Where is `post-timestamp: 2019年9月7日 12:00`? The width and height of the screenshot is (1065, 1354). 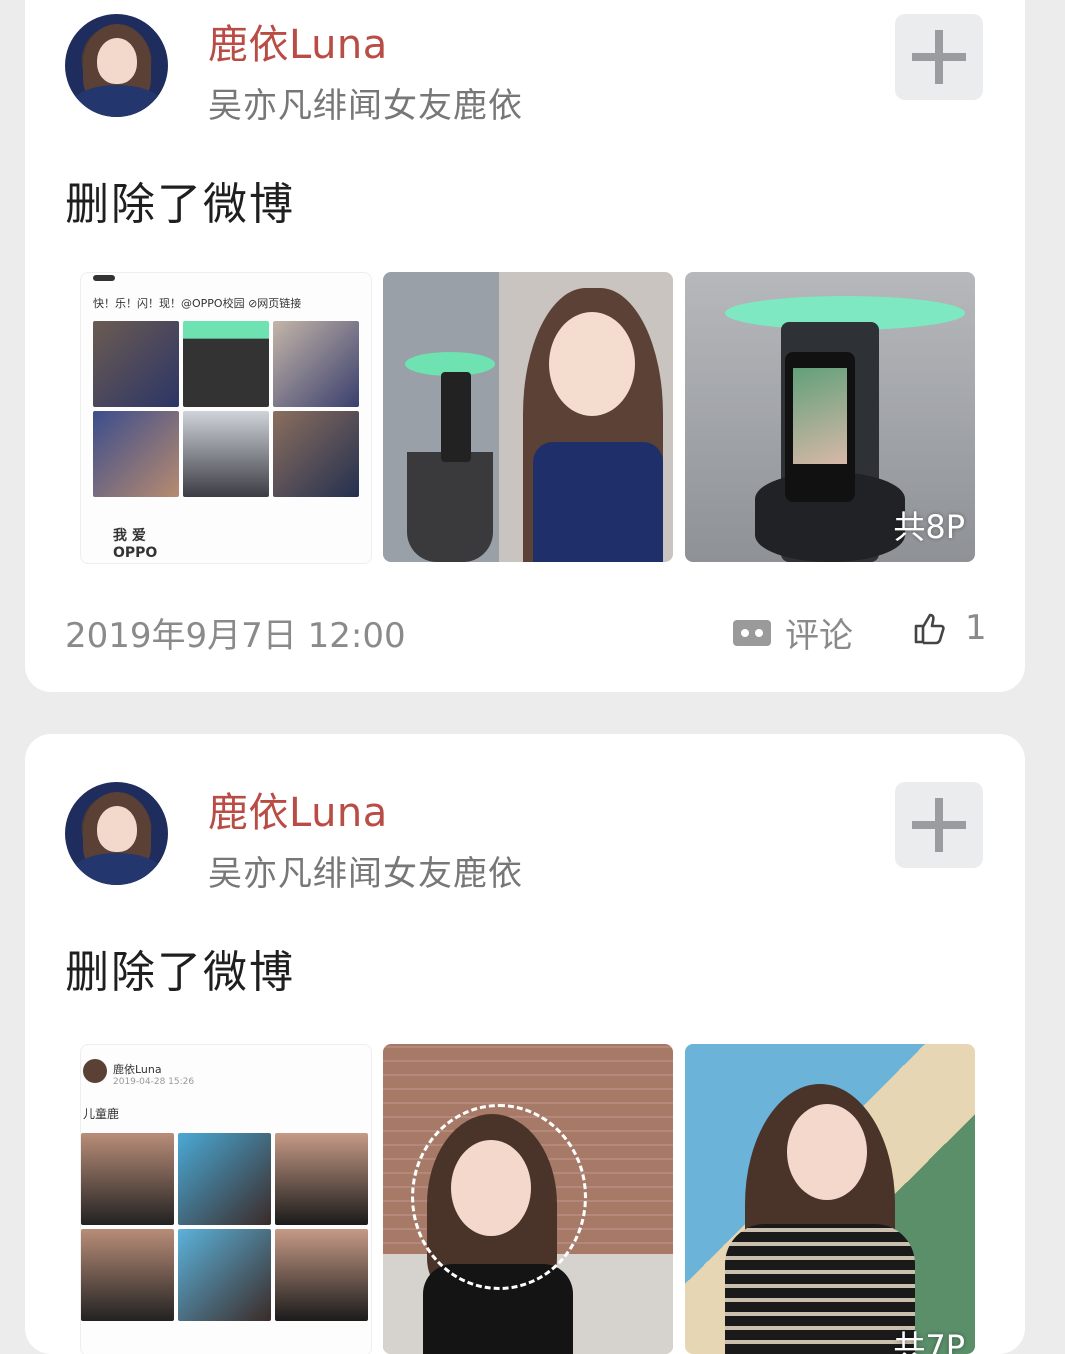
post-timestamp: 2019年9月7日 12:00 is located at coordinates (235, 636).